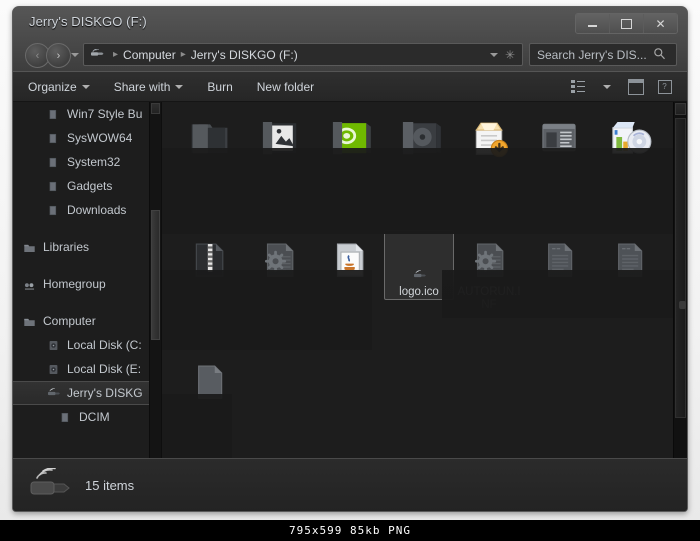  Describe the element at coordinates (606, 87) in the screenshot. I see `view-caret-icon` at that location.